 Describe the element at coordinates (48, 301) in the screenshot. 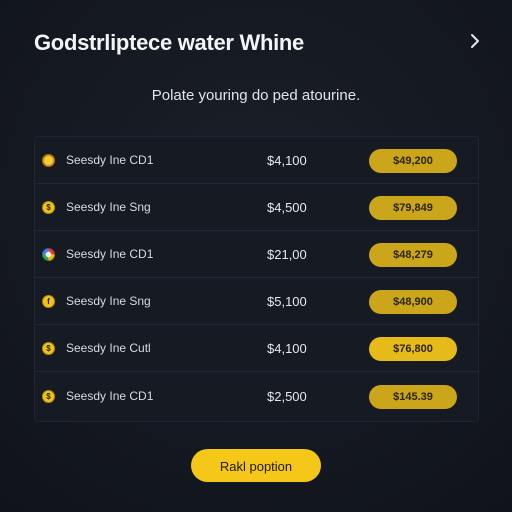

I see `coin-icon: f` at that location.